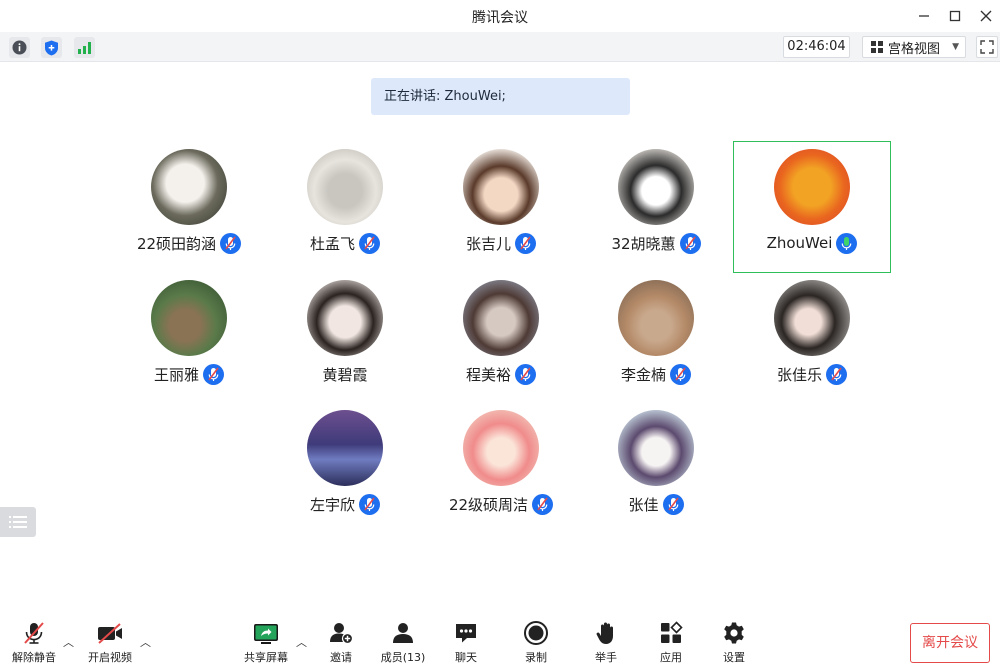  I want to click on unmute-label: 解除静音, so click(34, 657).